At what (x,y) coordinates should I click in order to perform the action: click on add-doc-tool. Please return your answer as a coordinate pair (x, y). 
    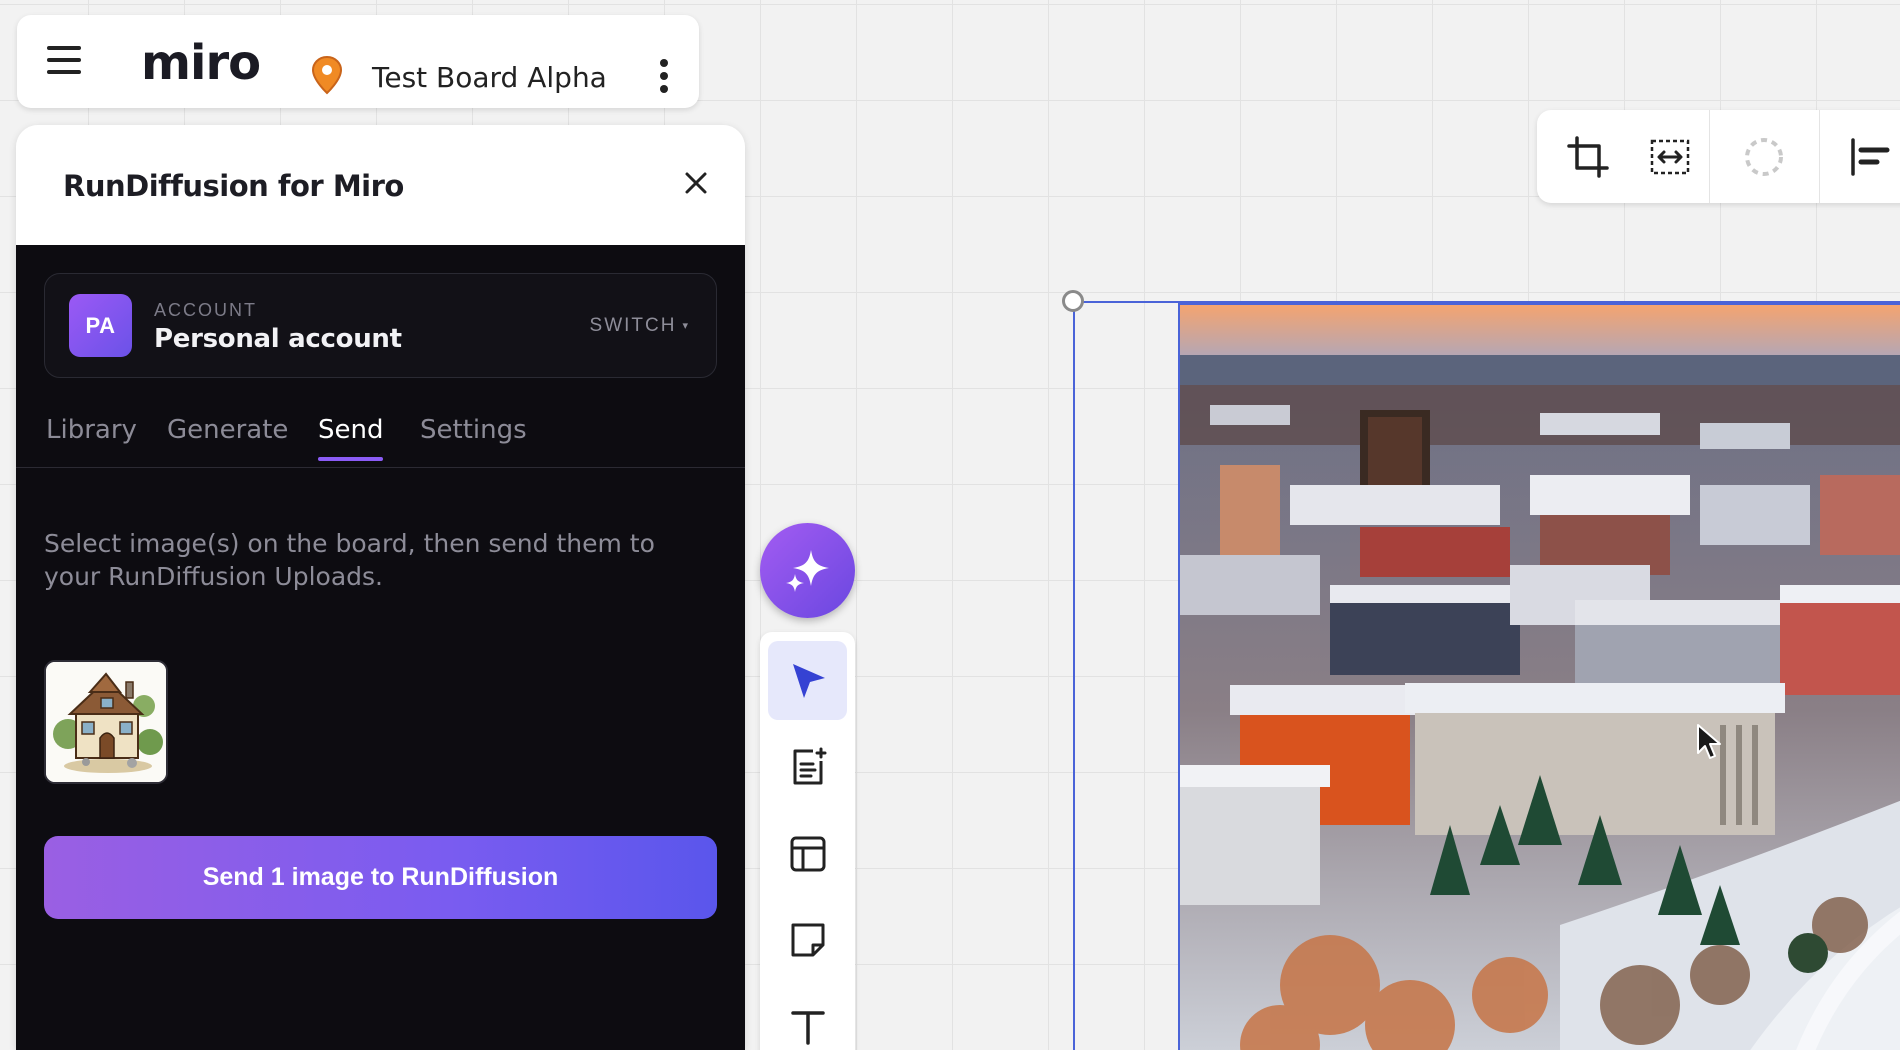
    Looking at the image, I should click on (807, 766).